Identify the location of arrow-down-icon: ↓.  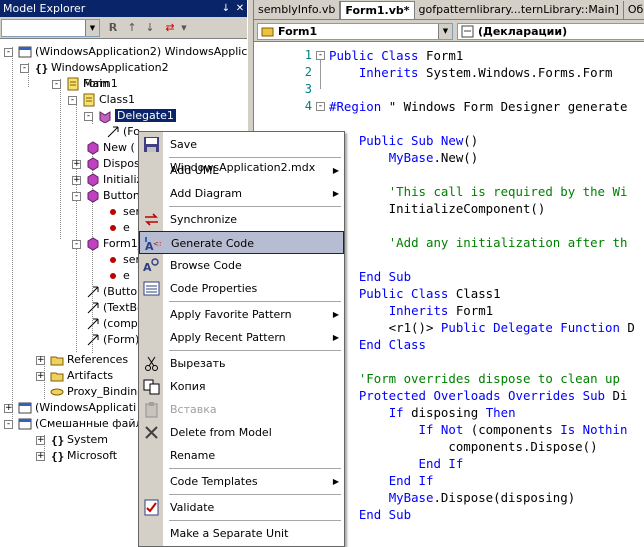
(150, 28).